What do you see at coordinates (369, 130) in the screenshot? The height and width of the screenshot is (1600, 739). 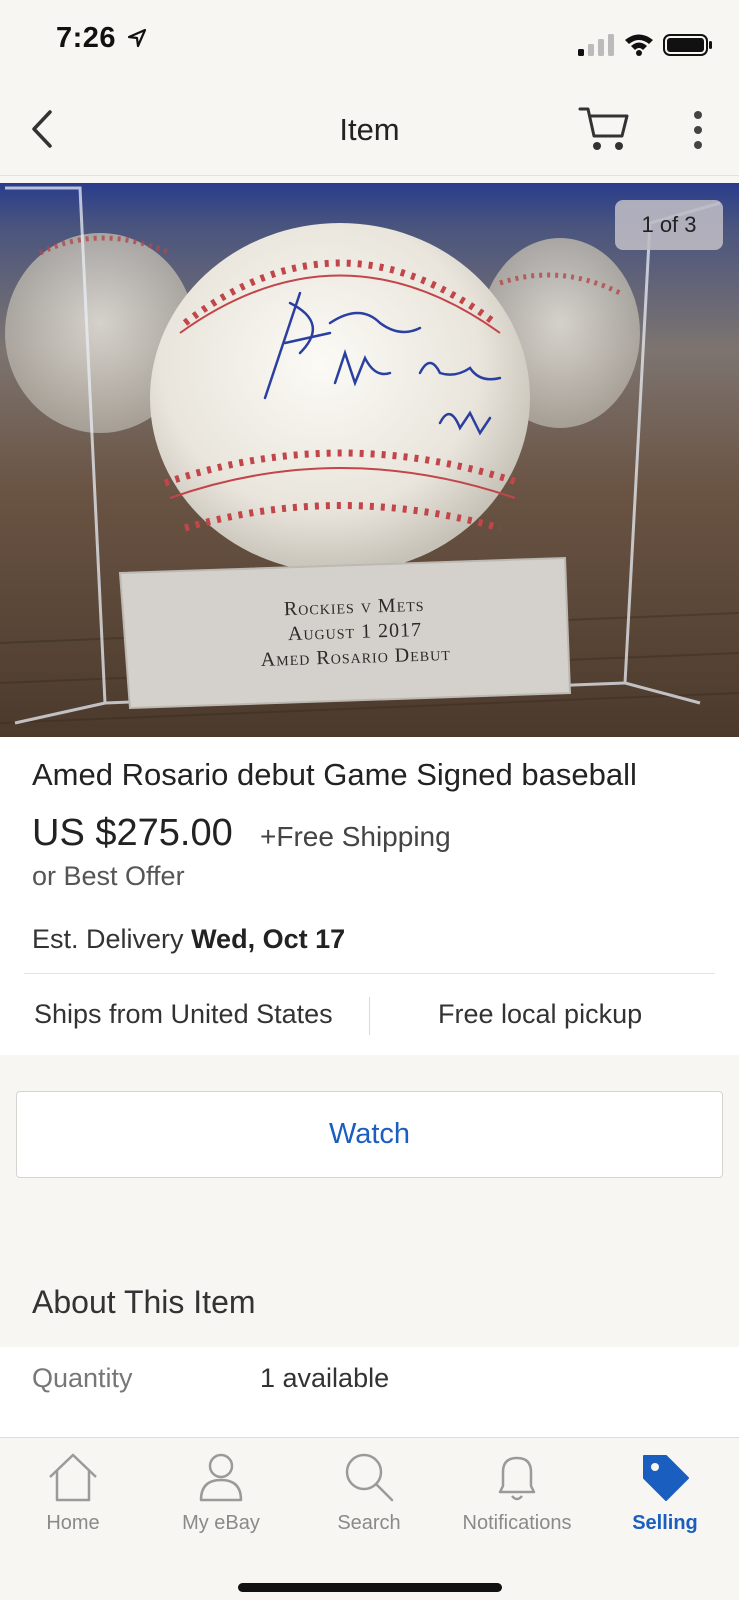 I see `nav-bar: Item` at bounding box center [369, 130].